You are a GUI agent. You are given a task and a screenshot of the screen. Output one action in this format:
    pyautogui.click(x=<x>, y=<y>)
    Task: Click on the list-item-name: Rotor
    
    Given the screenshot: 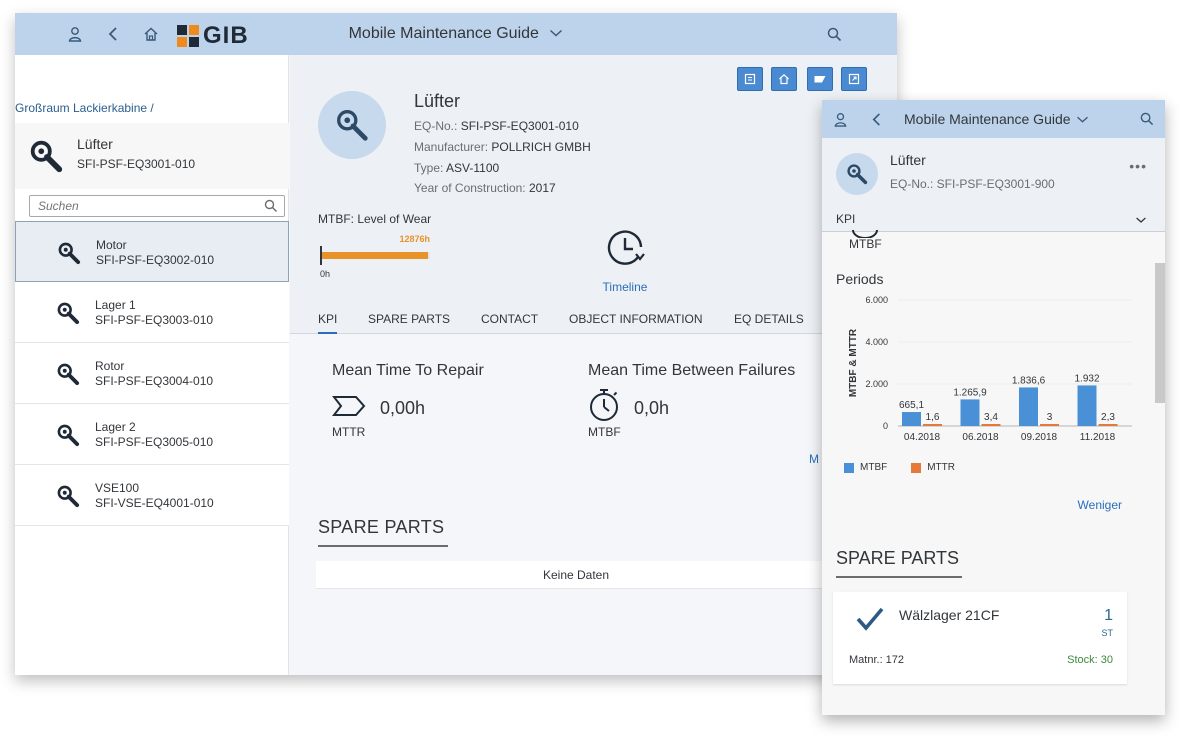 What is the action you would take?
    pyautogui.click(x=110, y=366)
    